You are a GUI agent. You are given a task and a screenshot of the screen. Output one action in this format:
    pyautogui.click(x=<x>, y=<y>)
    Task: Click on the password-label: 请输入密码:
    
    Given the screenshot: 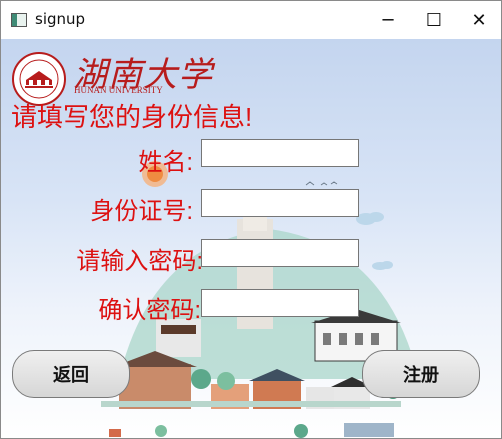 What is the action you would take?
    pyautogui.click(x=139, y=261)
    